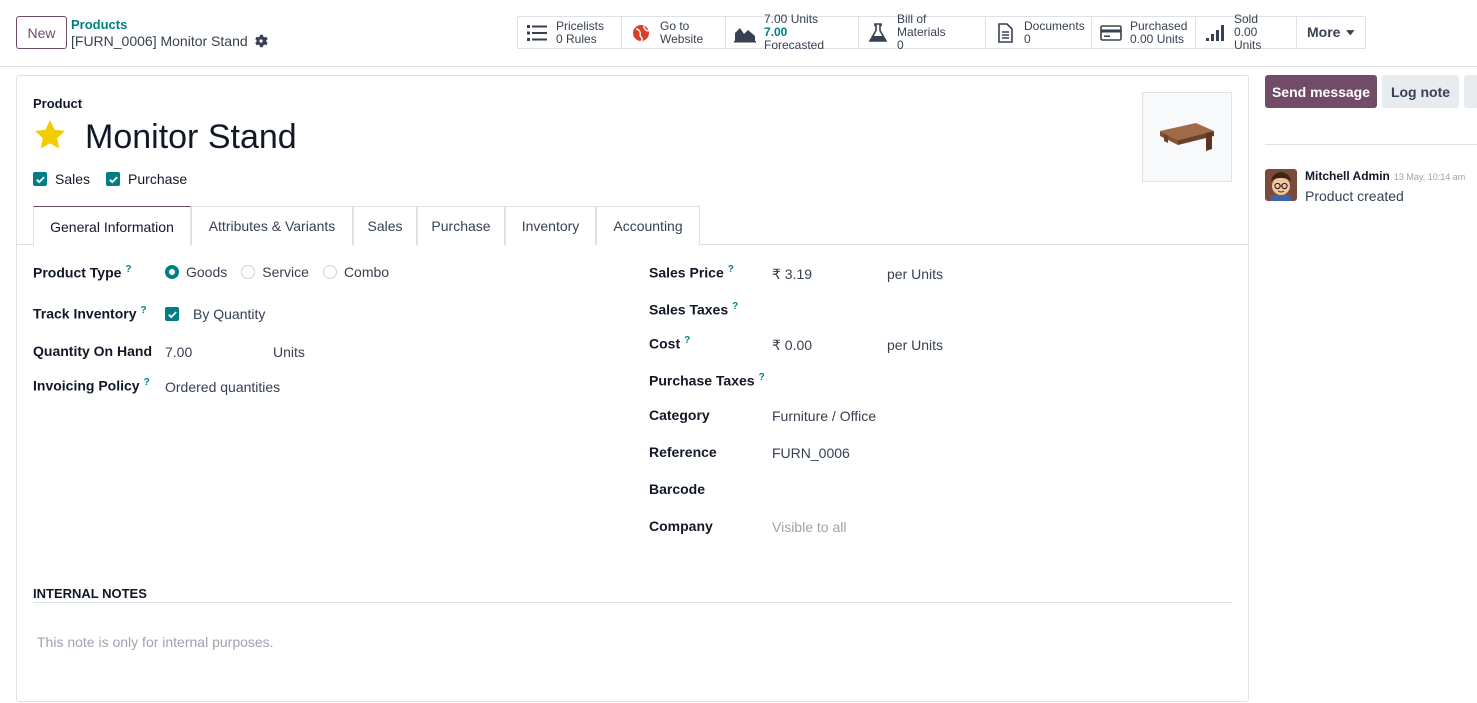 The height and width of the screenshot is (703, 1477). What do you see at coordinates (1470, 91) in the screenshot?
I see `activity-button` at bounding box center [1470, 91].